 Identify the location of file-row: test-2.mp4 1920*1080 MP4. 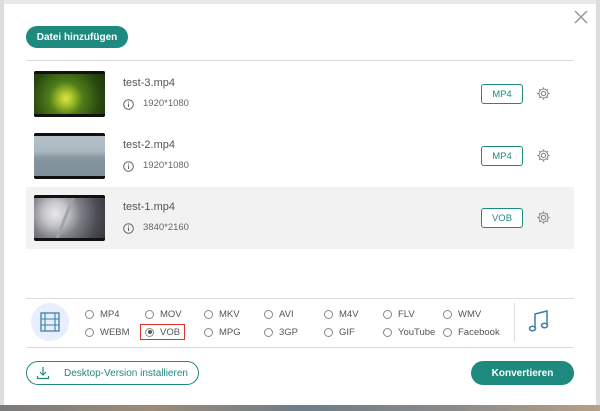
(300, 156).